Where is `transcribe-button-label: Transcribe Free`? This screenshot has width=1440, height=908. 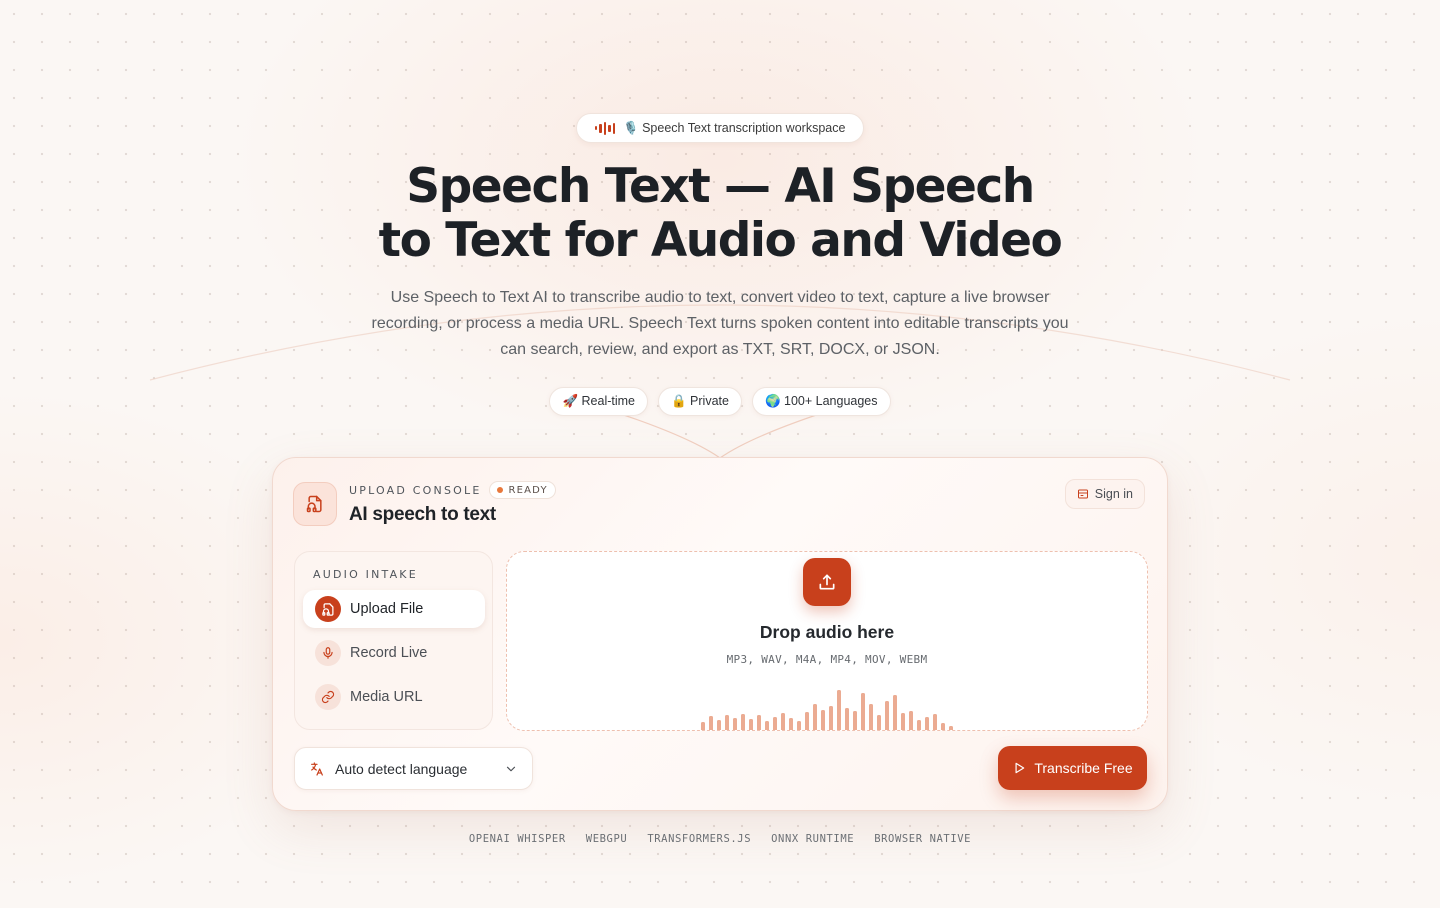
transcribe-button-label: Transcribe Free is located at coordinates (1083, 768).